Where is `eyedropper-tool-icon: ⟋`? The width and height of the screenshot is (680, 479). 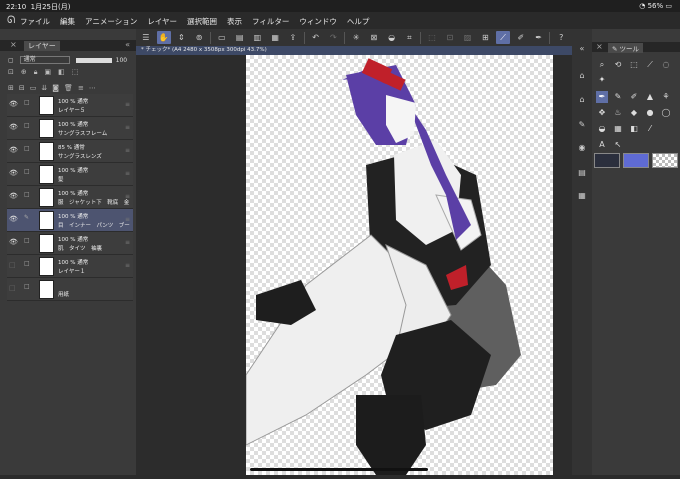
eyedropper-tool-icon: ⟋ is located at coordinates (650, 65).